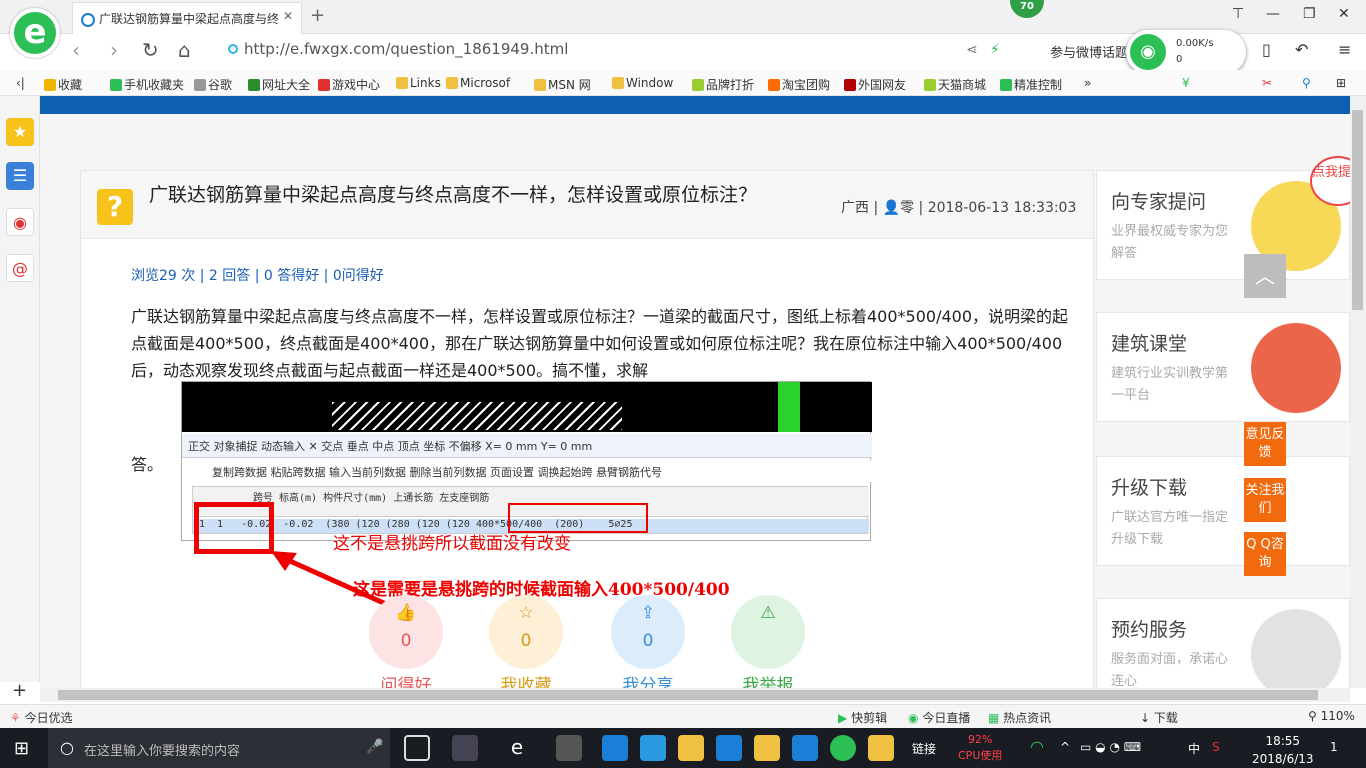  Describe the element at coordinates (1344, 49) in the screenshot. I see `menu-icon: ≡` at that location.